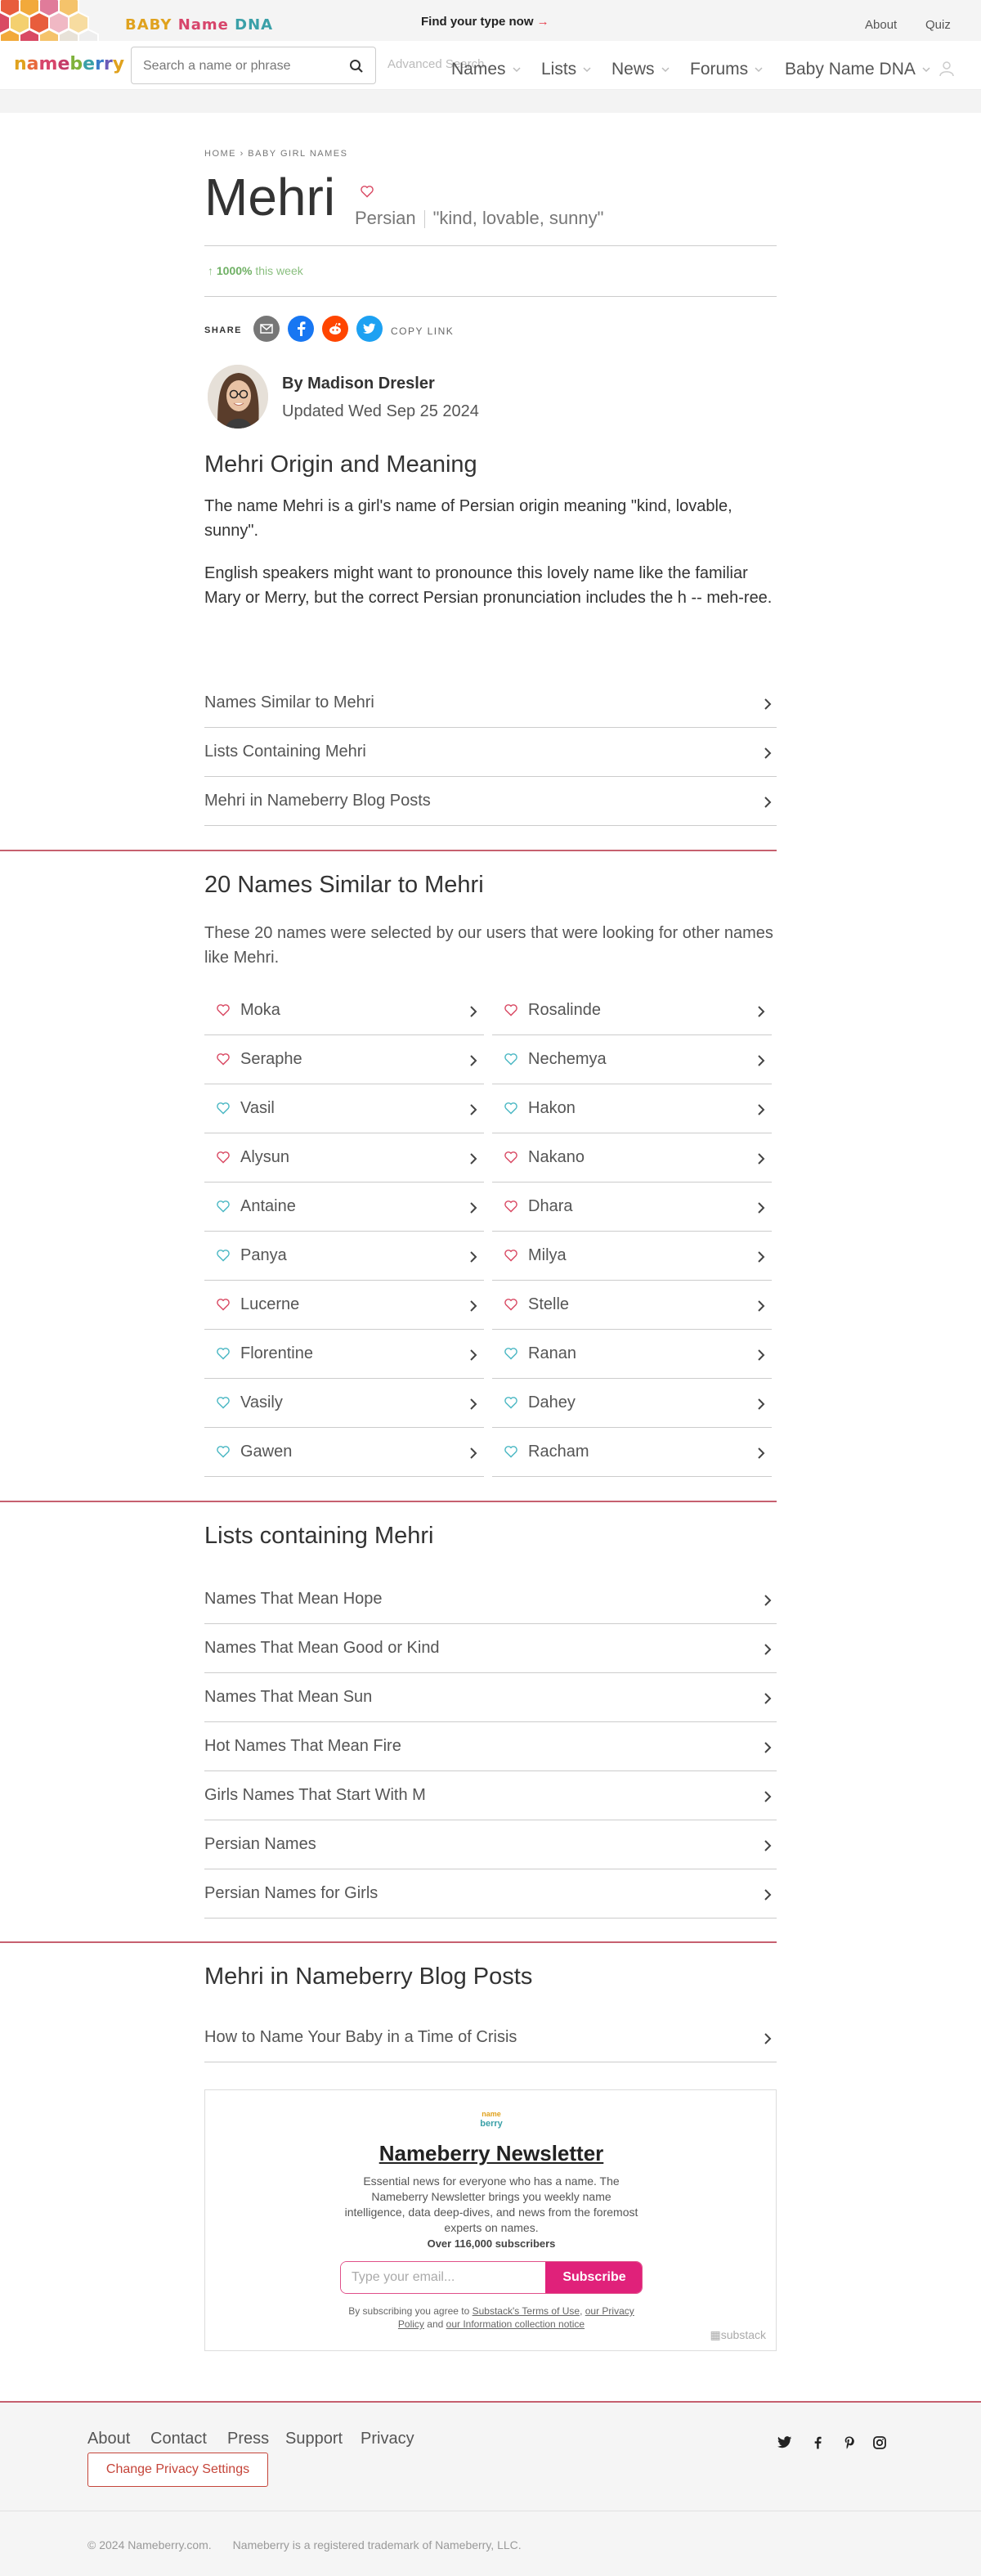 Image resolution: width=981 pixels, height=2576 pixels. Describe the element at coordinates (344, 1355) in the screenshot. I see `similar-name-row: Florentine` at that location.